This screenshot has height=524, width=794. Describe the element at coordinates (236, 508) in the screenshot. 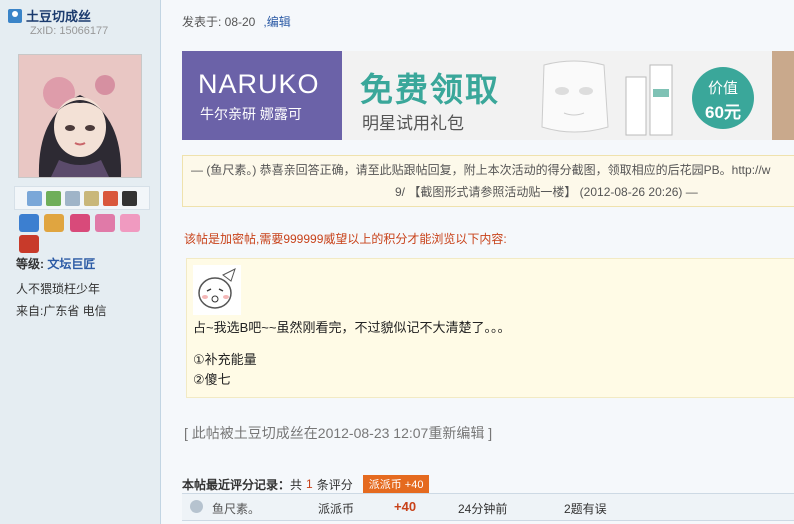

I see `rating-user: 鱼尺素。` at that location.